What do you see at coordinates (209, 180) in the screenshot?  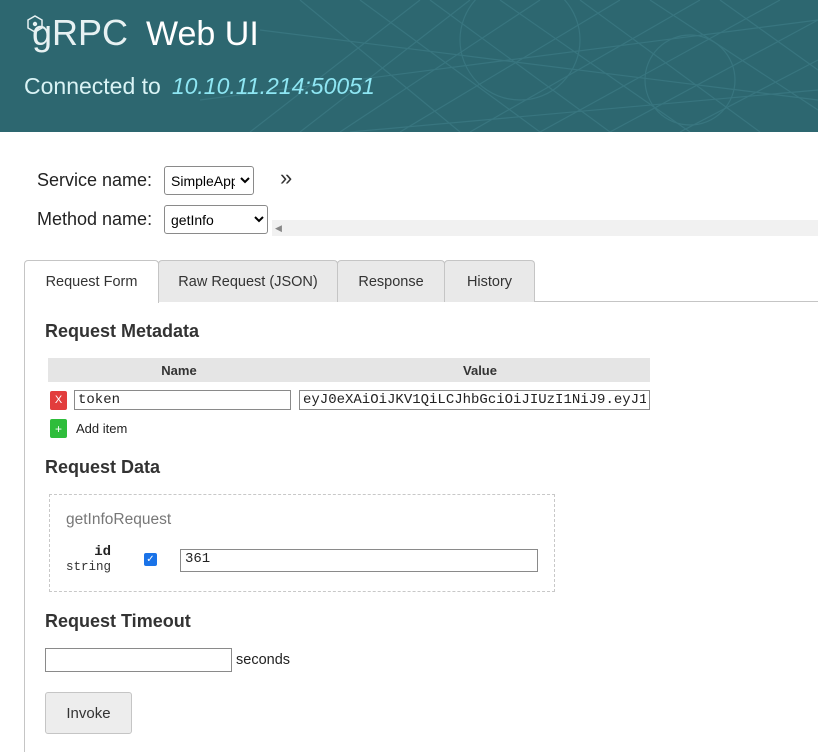 I see `service-select: SimpleApp` at bounding box center [209, 180].